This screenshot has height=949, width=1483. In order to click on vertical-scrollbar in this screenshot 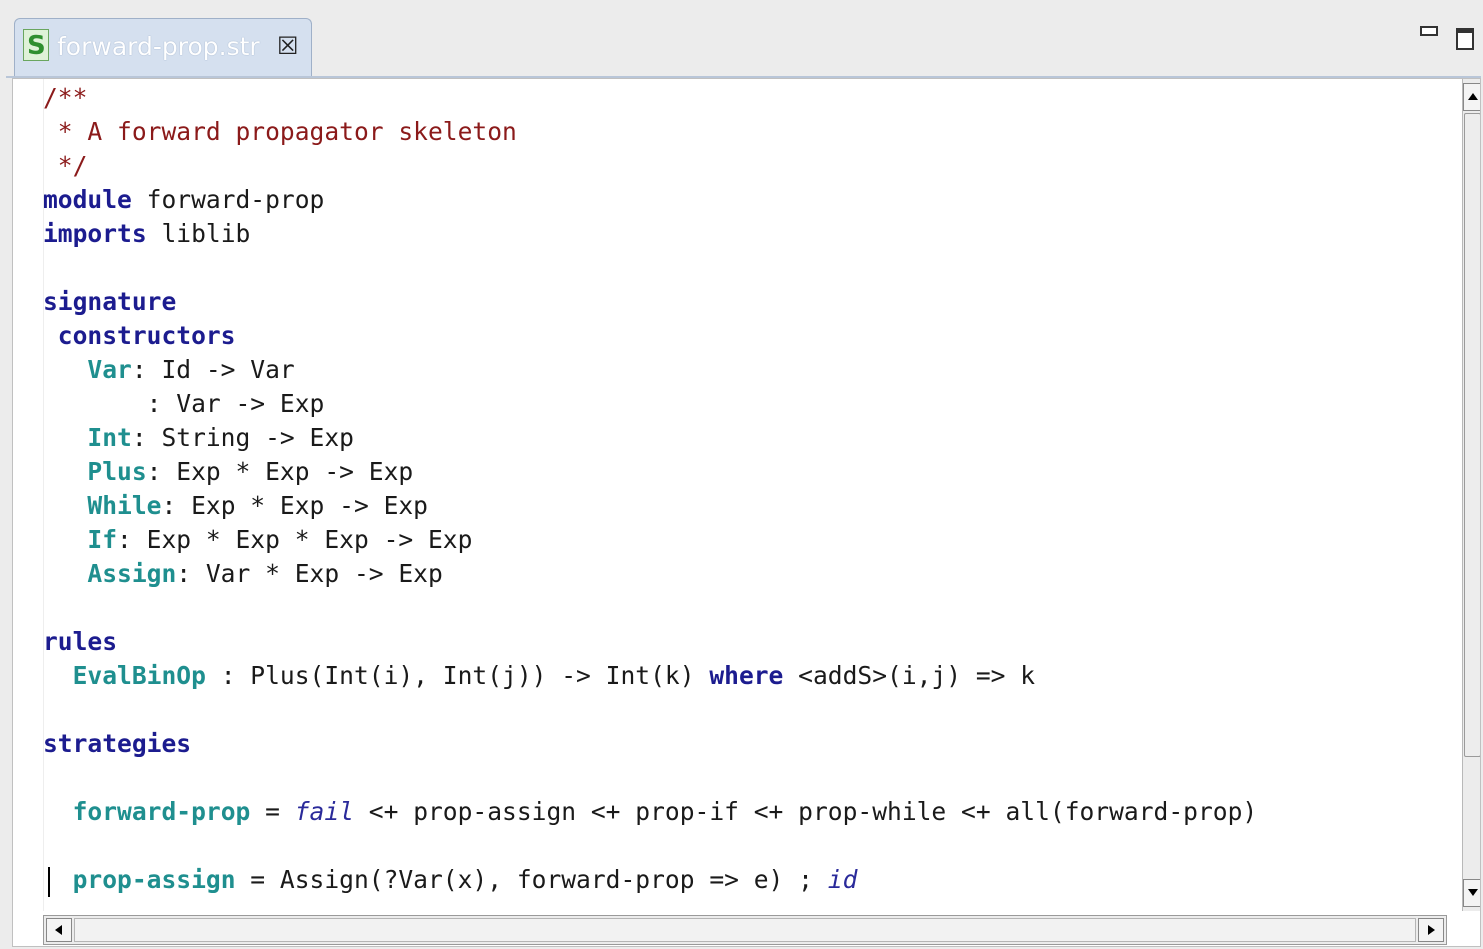, I will do `click(1471, 495)`.